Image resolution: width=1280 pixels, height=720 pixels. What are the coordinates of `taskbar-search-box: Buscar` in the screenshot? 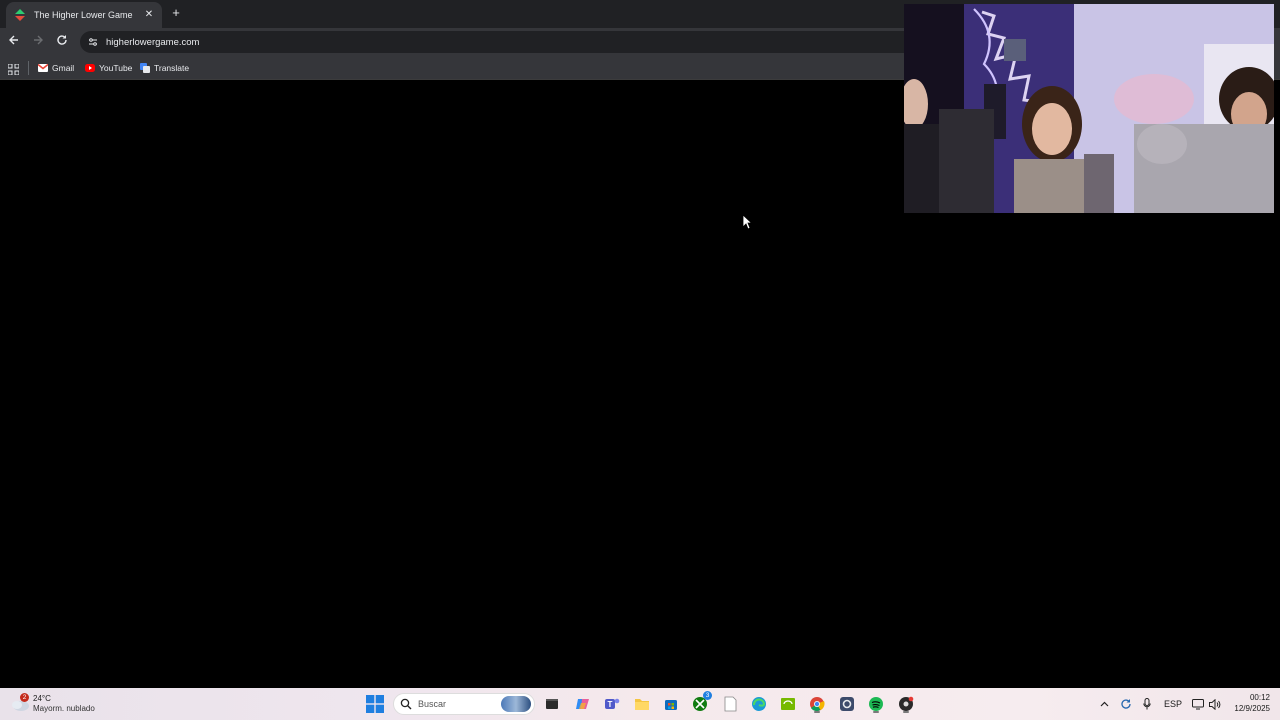 It's located at (464, 704).